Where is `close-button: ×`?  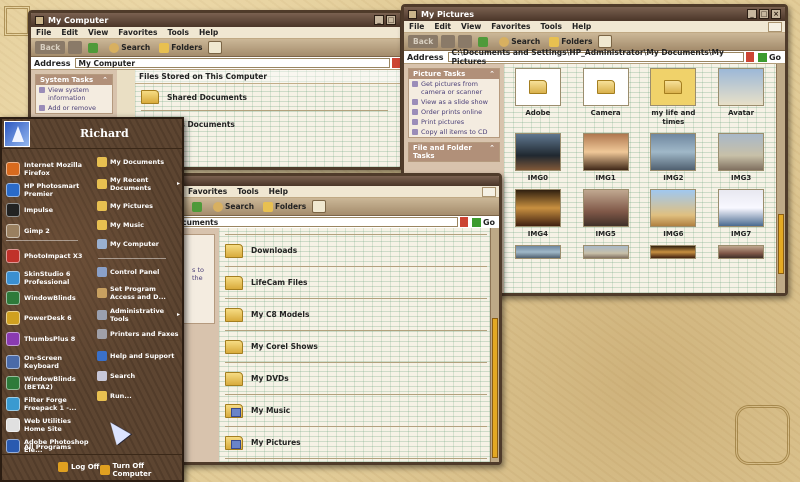
close-button: × is located at coordinates (776, 14).